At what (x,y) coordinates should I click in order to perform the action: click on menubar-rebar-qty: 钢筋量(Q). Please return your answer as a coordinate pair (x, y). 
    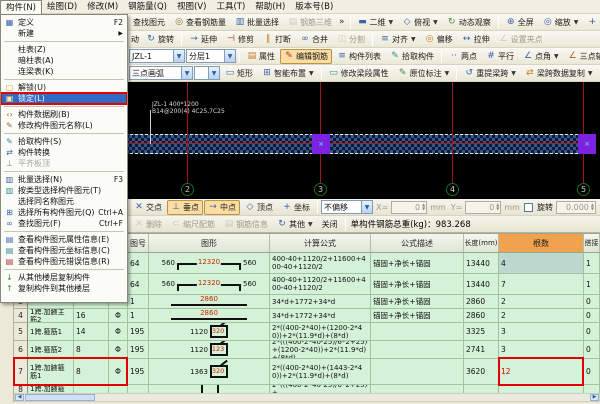
    Looking at the image, I should click on (147, 7).